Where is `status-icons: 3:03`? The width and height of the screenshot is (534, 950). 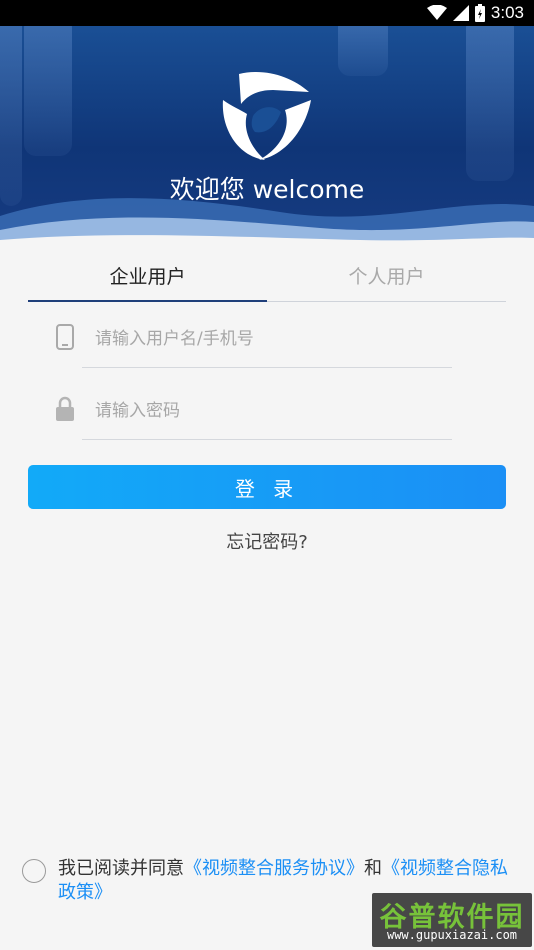
status-icons: 3:03 is located at coordinates (475, 13).